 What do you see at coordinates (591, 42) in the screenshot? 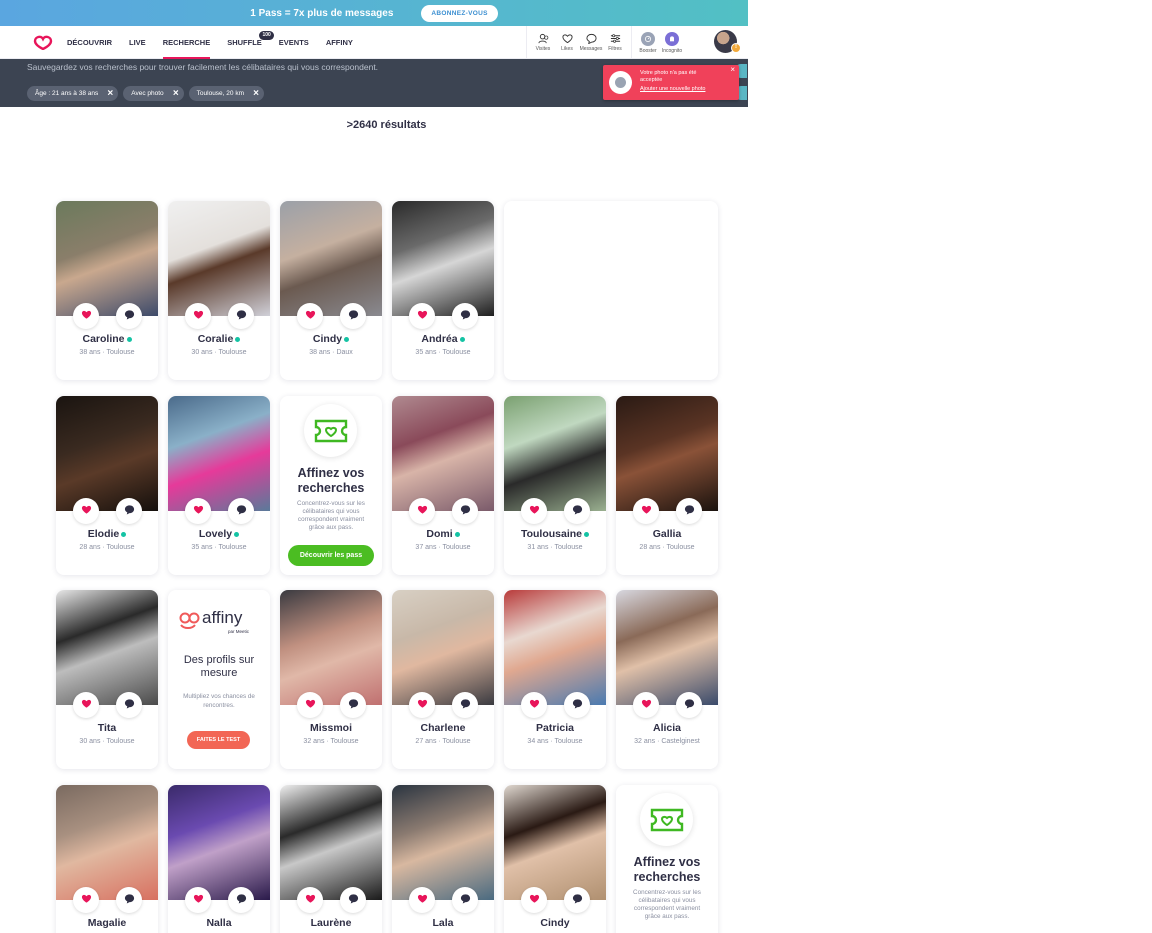
I see `nav-messages: Messages` at bounding box center [591, 42].